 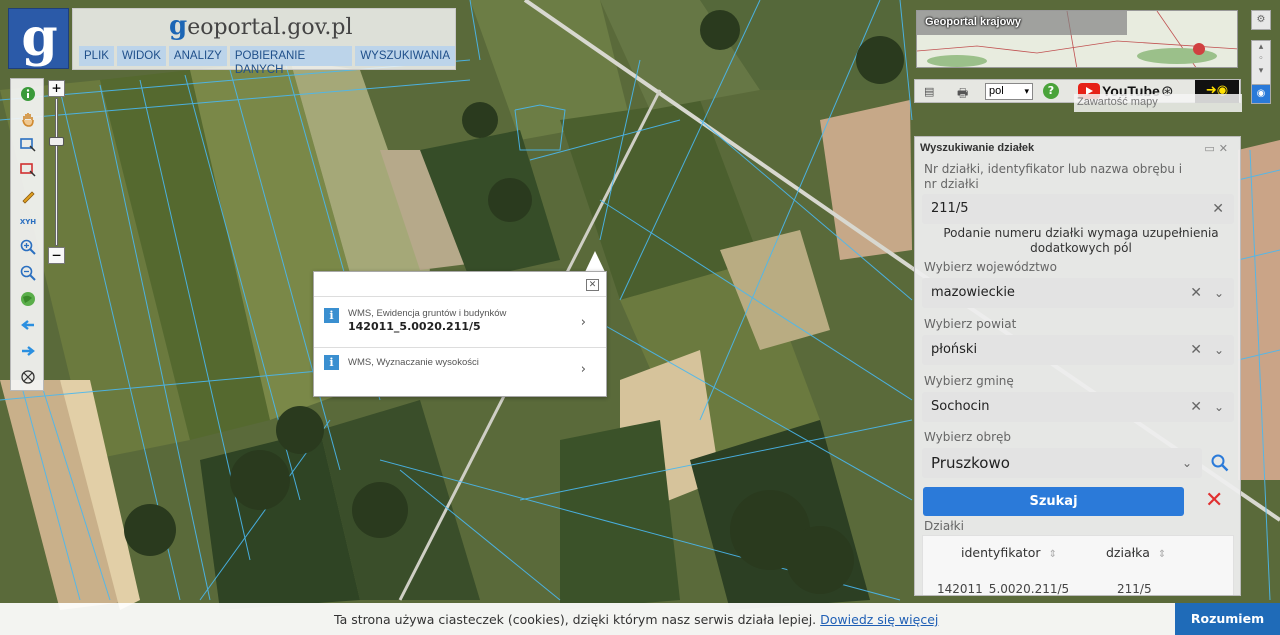 What do you see at coordinates (427, 313) in the screenshot?
I see `popup-layer-name: WMS, Ewidencja gruntów i budynków` at bounding box center [427, 313].